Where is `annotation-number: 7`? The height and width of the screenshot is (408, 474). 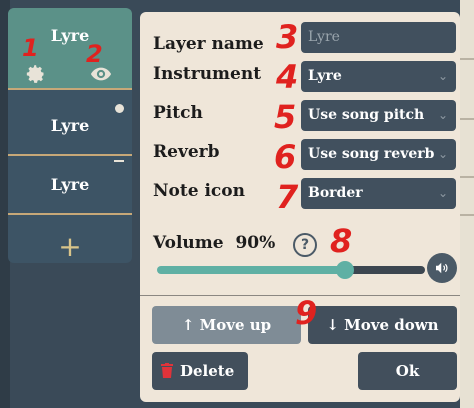 annotation-number: 7 is located at coordinates (287, 197).